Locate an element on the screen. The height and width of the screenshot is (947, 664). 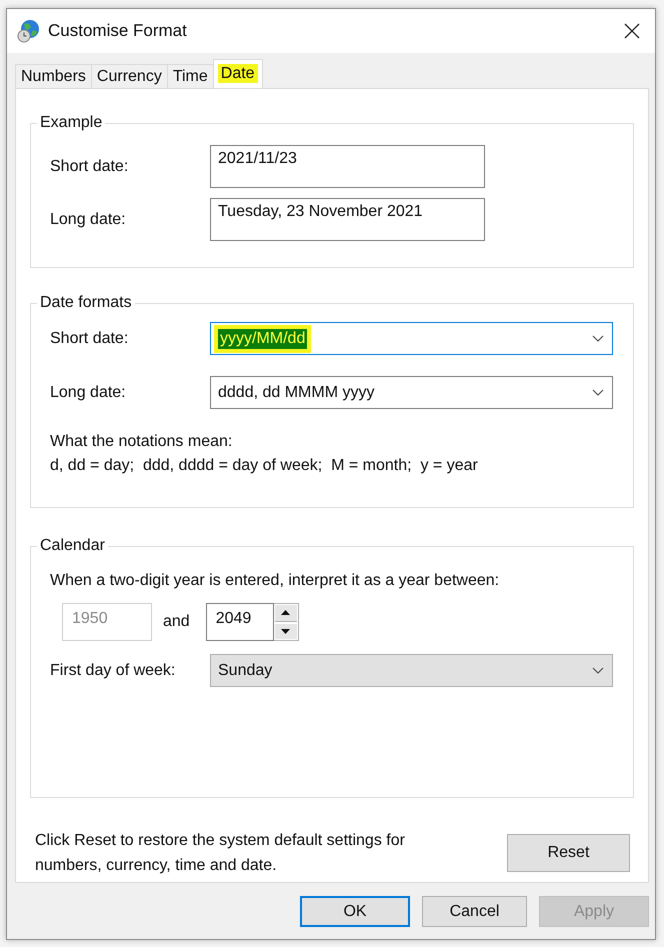
triangle-up-icon is located at coordinates (285, 613).